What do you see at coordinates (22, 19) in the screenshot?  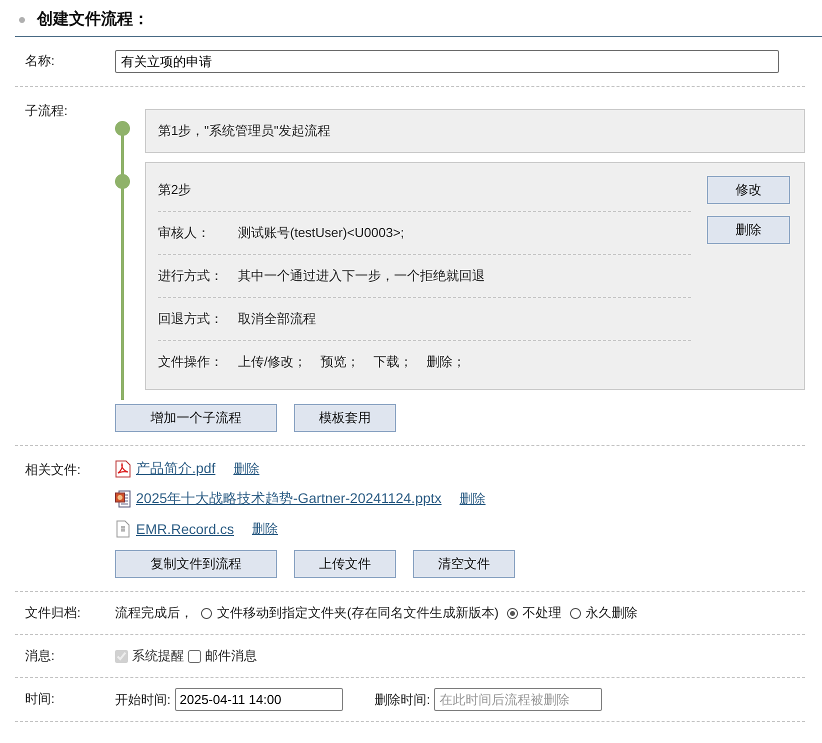 I see `bullet-icon` at bounding box center [22, 19].